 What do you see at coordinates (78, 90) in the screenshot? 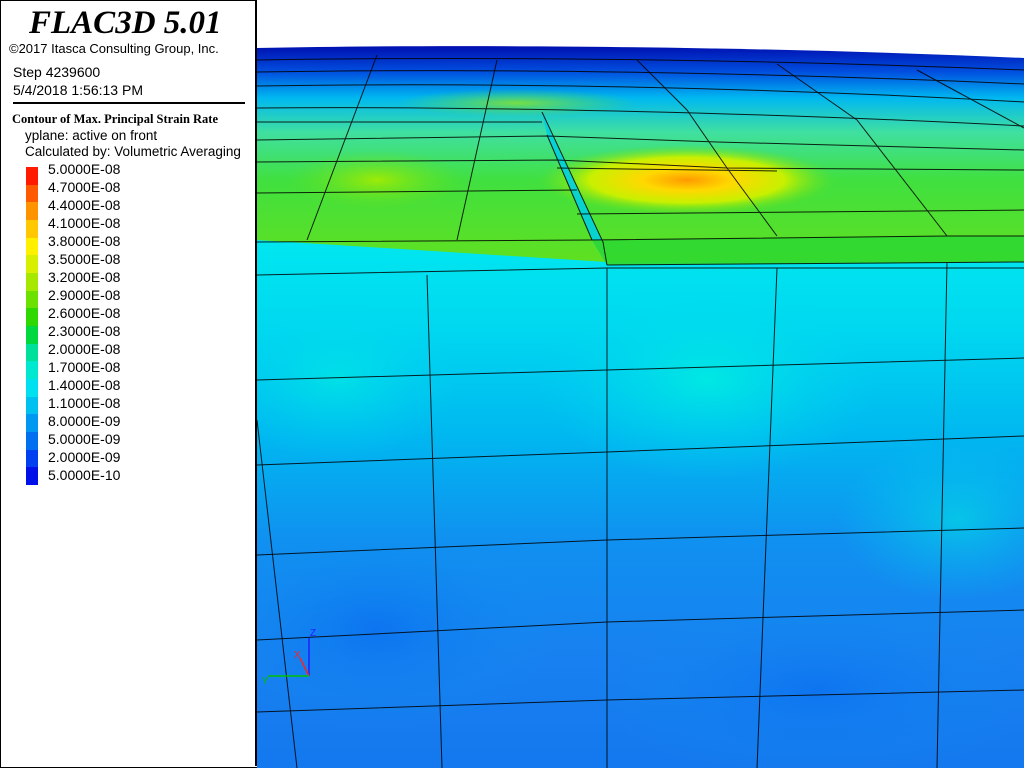
I see `datetime-label: 5/4/2018 1:56:13 PM` at bounding box center [78, 90].